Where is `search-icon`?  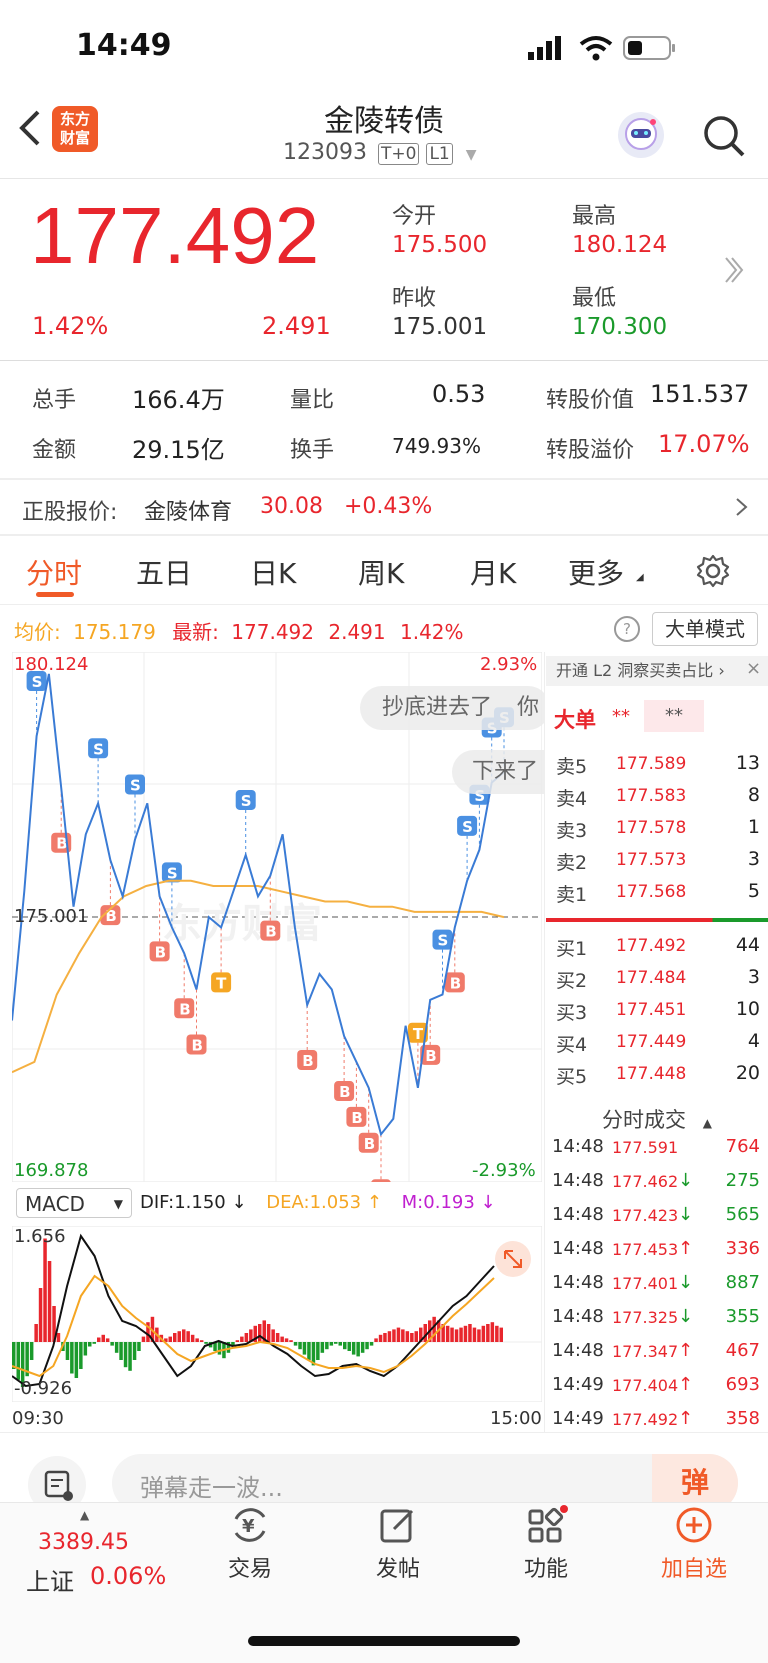
search-icon is located at coordinates (724, 138).